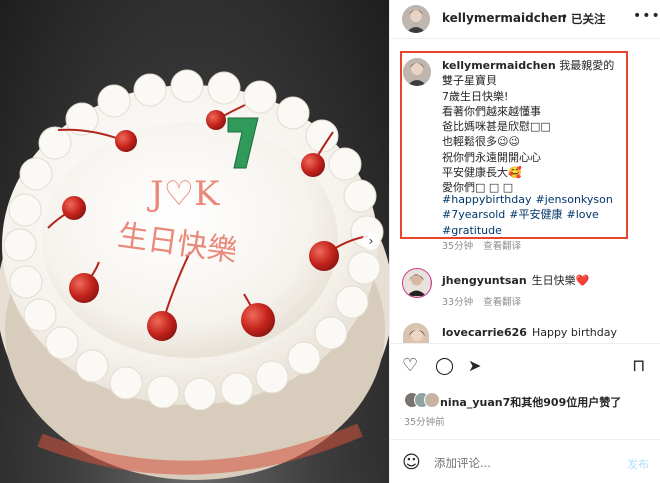 This screenshot has width=660, height=483. Describe the element at coordinates (458, 246) in the screenshot. I see `caption-time: 35分钟` at that location.